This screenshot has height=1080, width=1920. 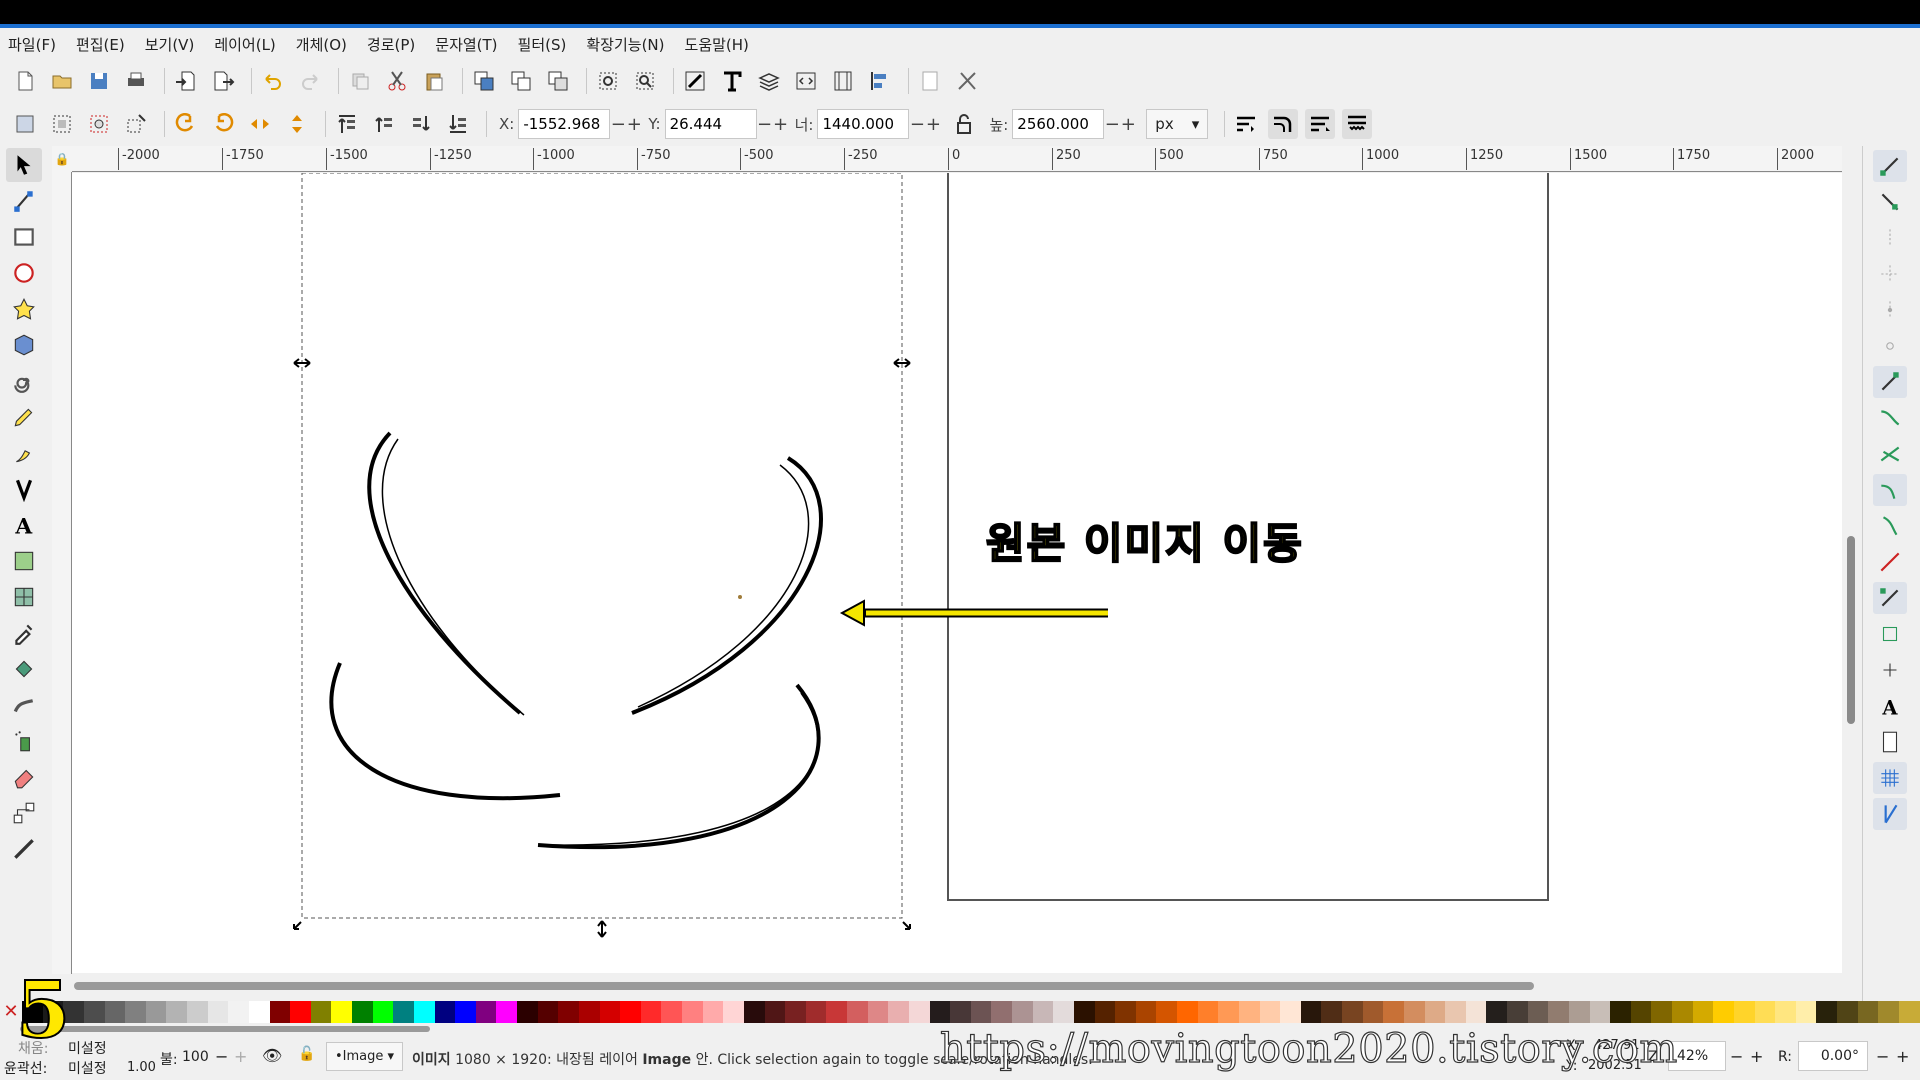 What do you see at coordinates (710, 124) in the screenshot?
I see `y-input` at bounding box center [710, 124].